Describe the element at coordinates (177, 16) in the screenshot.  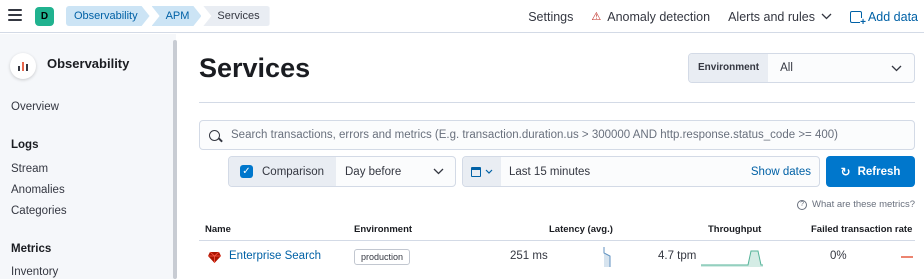
I see `breadcrumb-apm: APM` at that location.